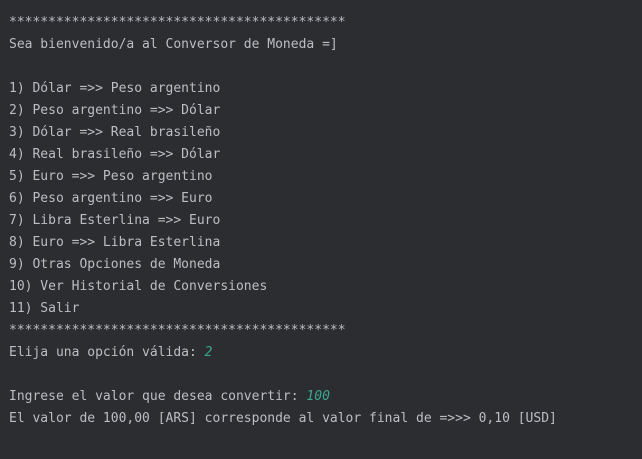  What do you see at coordinates (325, 353) in the screenshot?
I see `option-prompt-line: Elija una opción válida: 2` at bounding box center [325, 353].